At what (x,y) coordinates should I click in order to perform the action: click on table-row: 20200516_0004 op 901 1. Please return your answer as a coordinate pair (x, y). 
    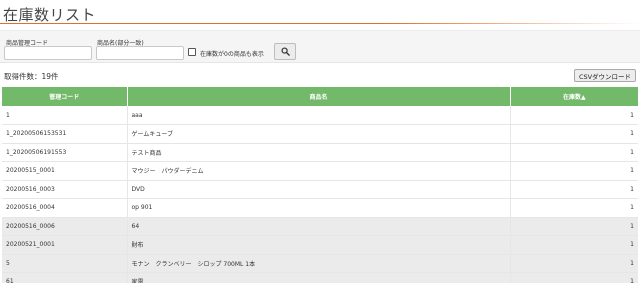
    Looking at the image, I should click on (320, 208).